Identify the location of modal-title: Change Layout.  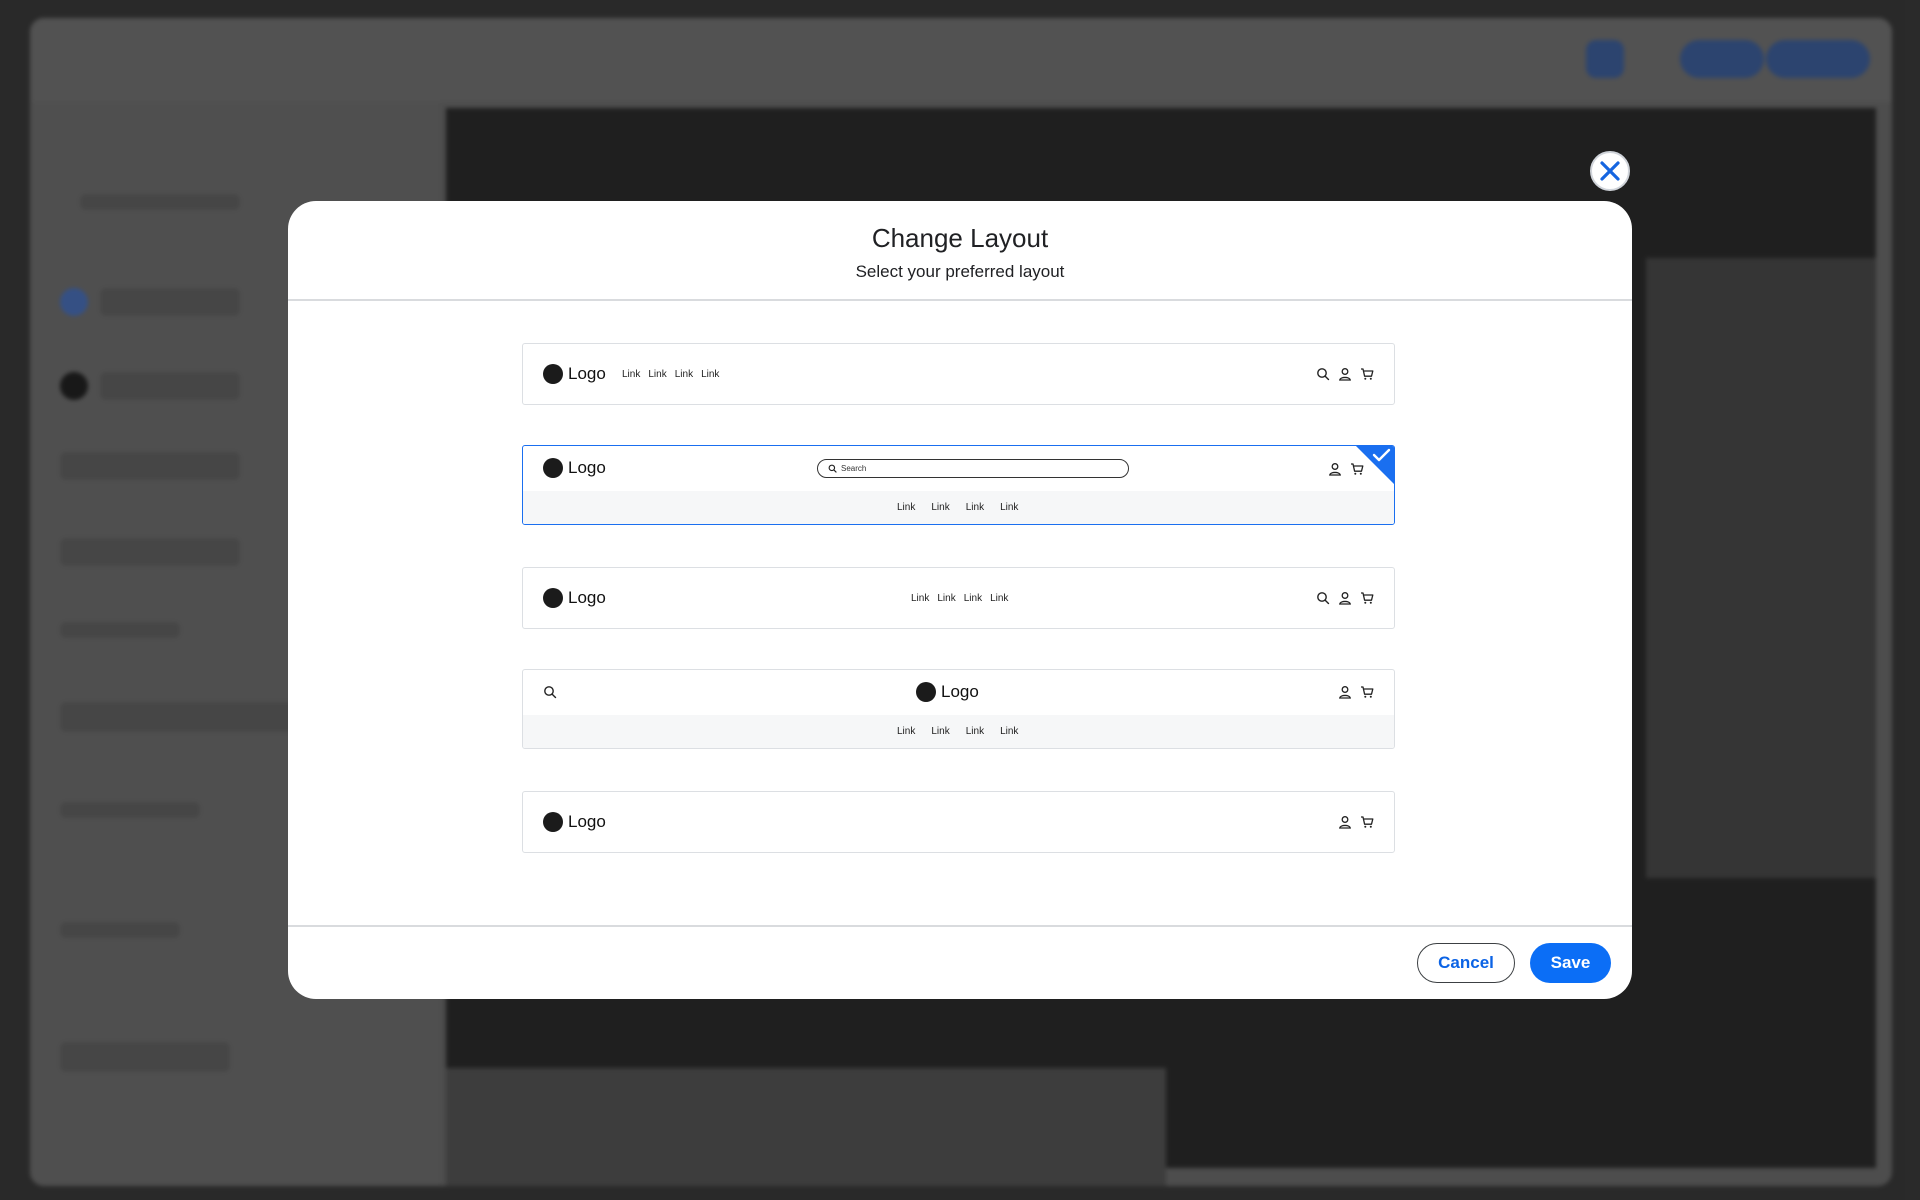
(960, 238).